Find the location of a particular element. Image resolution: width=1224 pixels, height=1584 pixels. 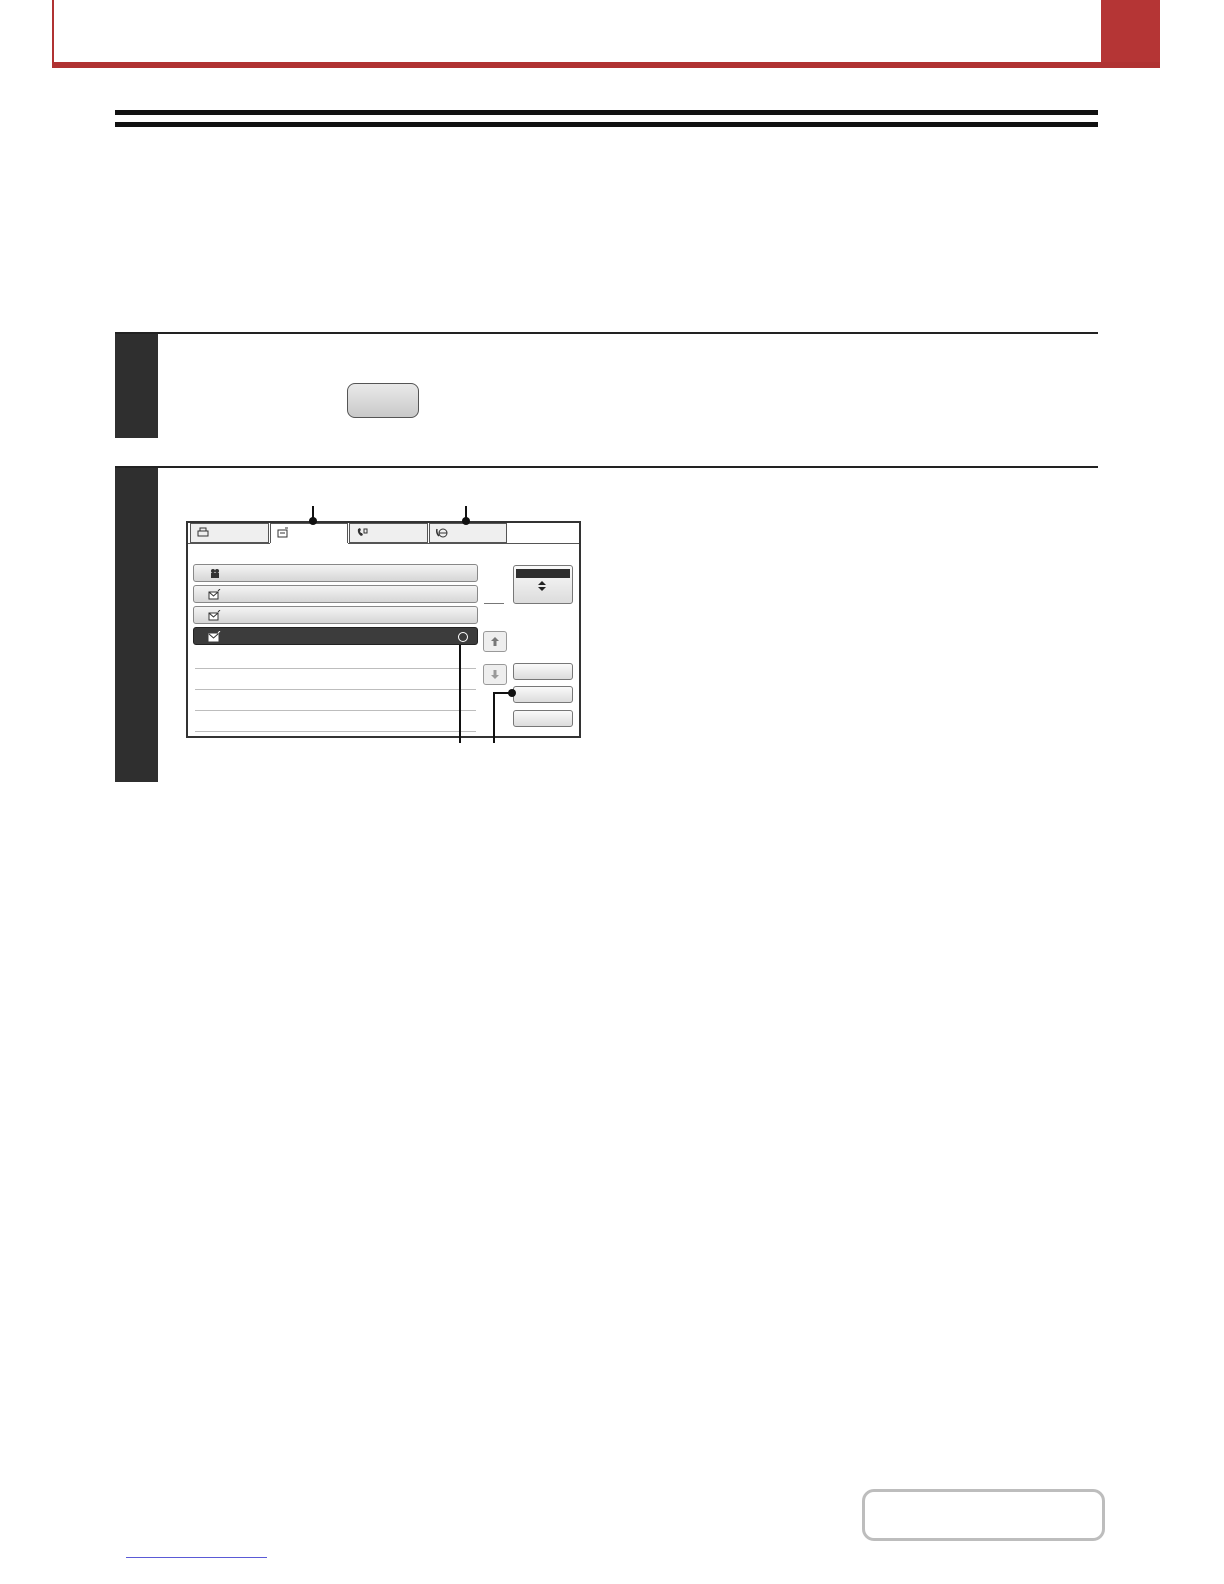

tab-copy is located at coordinates (229, 533).